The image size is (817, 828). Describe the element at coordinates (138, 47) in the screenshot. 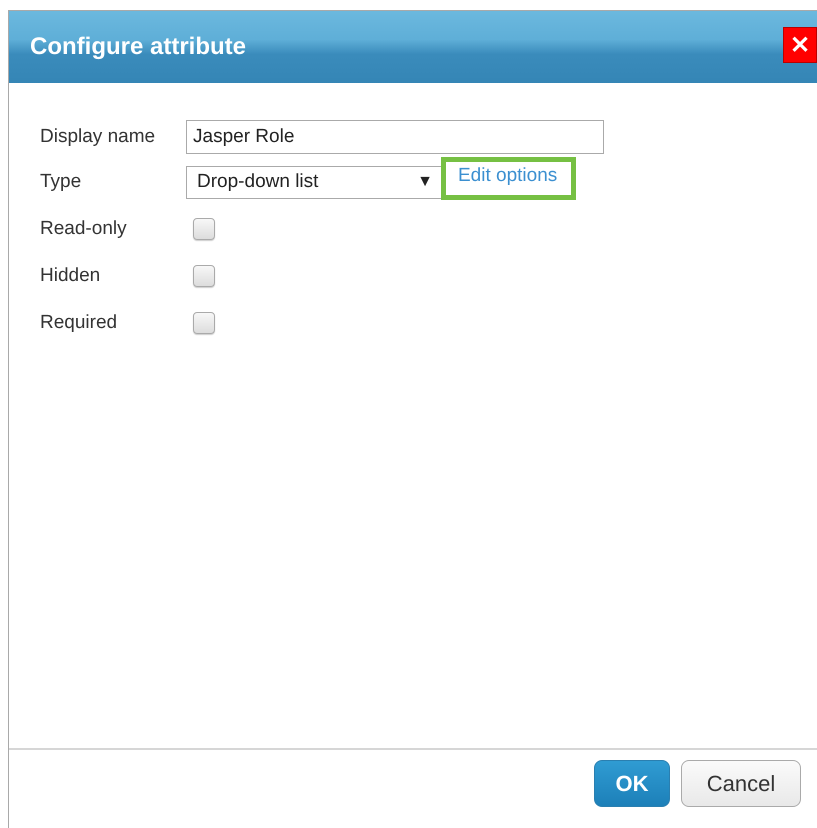

I see `window-title: Configure attribute` at that location.